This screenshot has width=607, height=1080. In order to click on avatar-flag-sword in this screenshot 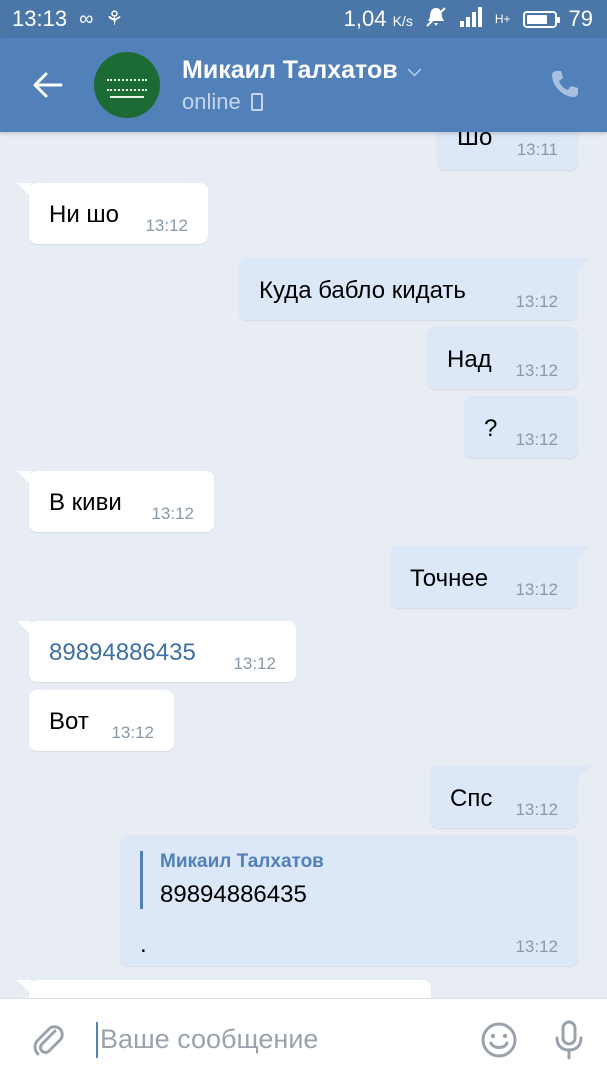, I will do `click(127, 97)`.